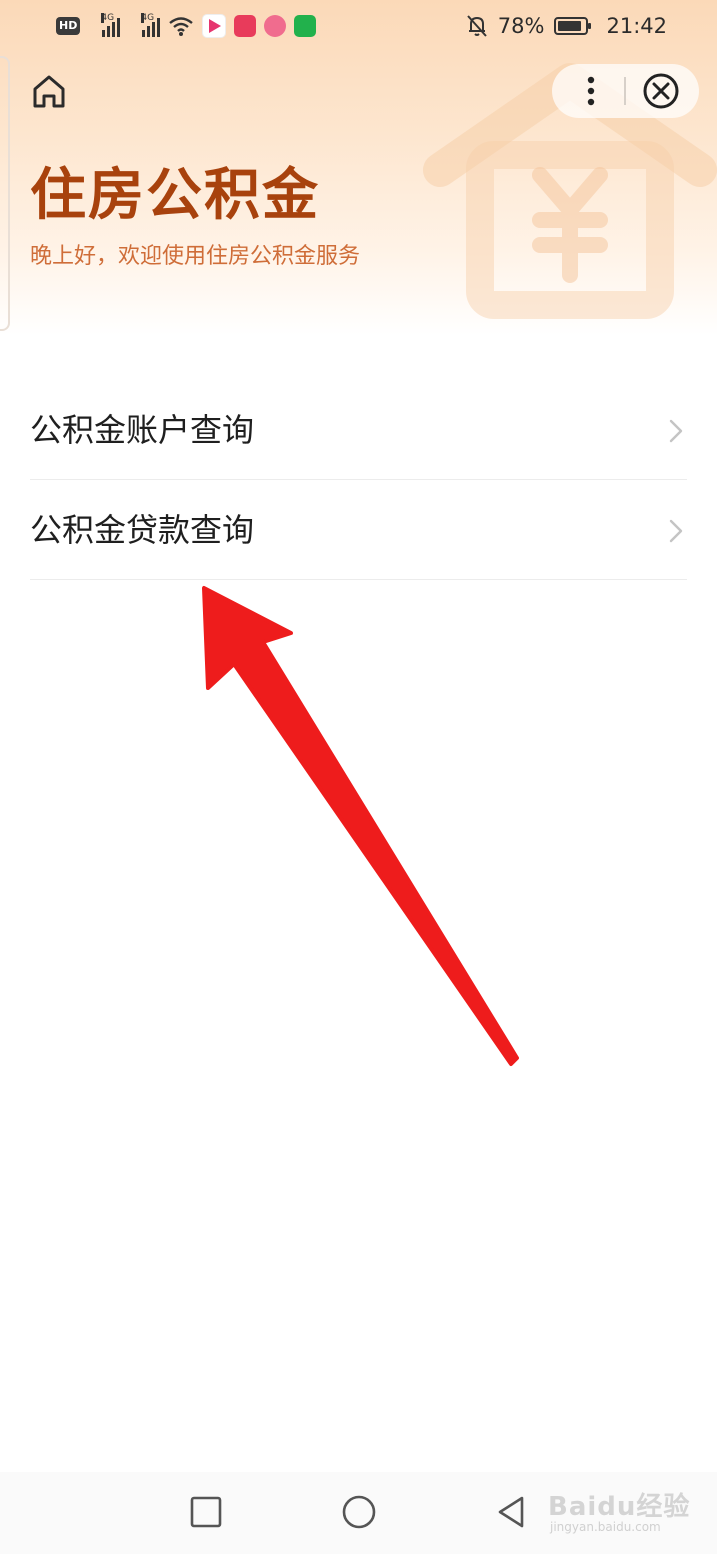 This screenshot has width=717, height=1554. I want to click on triangle-back-icon, so click(511, 1512).